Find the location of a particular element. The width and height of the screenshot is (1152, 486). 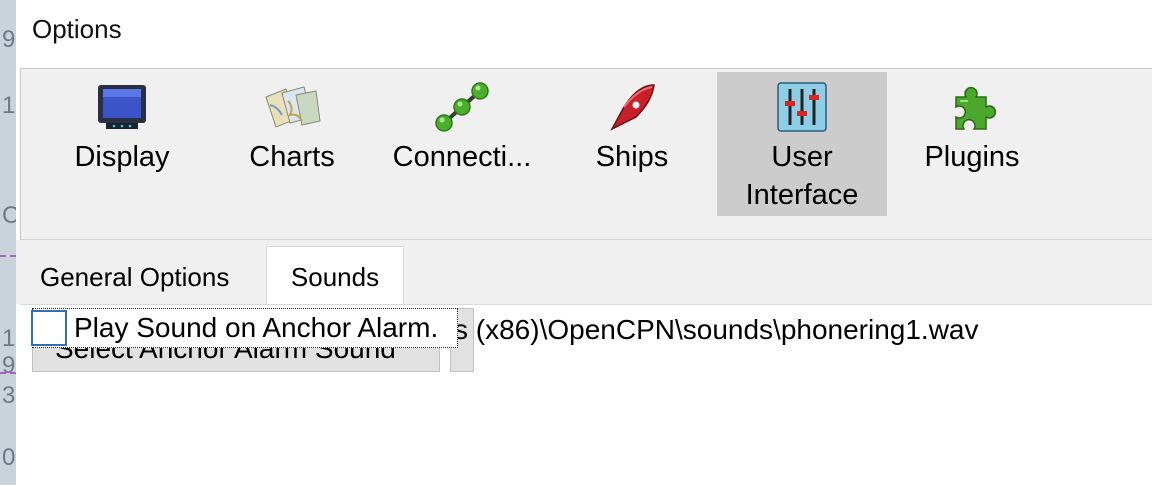

toolbar-button-user-interface: User Interface is located at coordinates (802, 144).